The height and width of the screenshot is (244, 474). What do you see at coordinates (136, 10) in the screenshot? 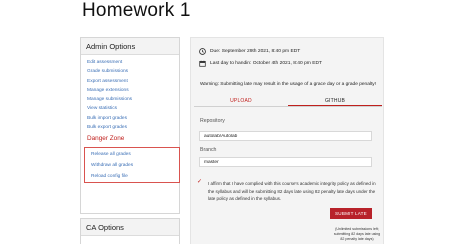
I see `page-title: Homework 1` at bounding box center [136, 10].